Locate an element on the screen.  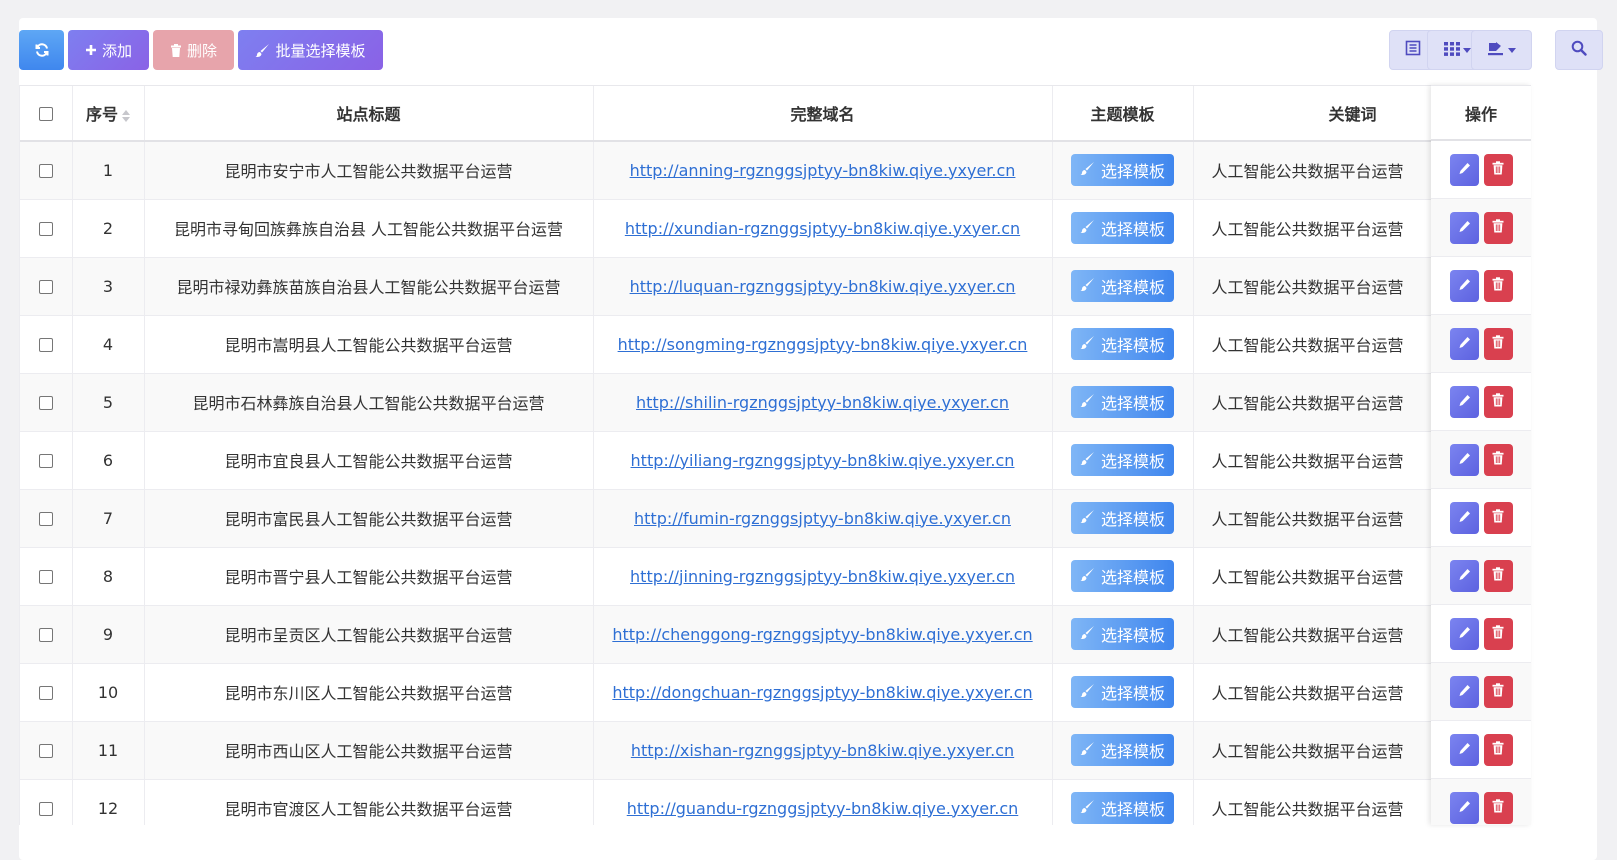
export-button is located at coordinates (1501, 50).